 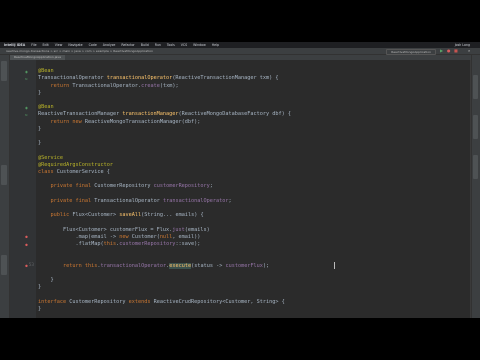 What do you see at coordinates (125, 236) in the screenshot?
I see `code-token: new` at bounding box center [125, 236].